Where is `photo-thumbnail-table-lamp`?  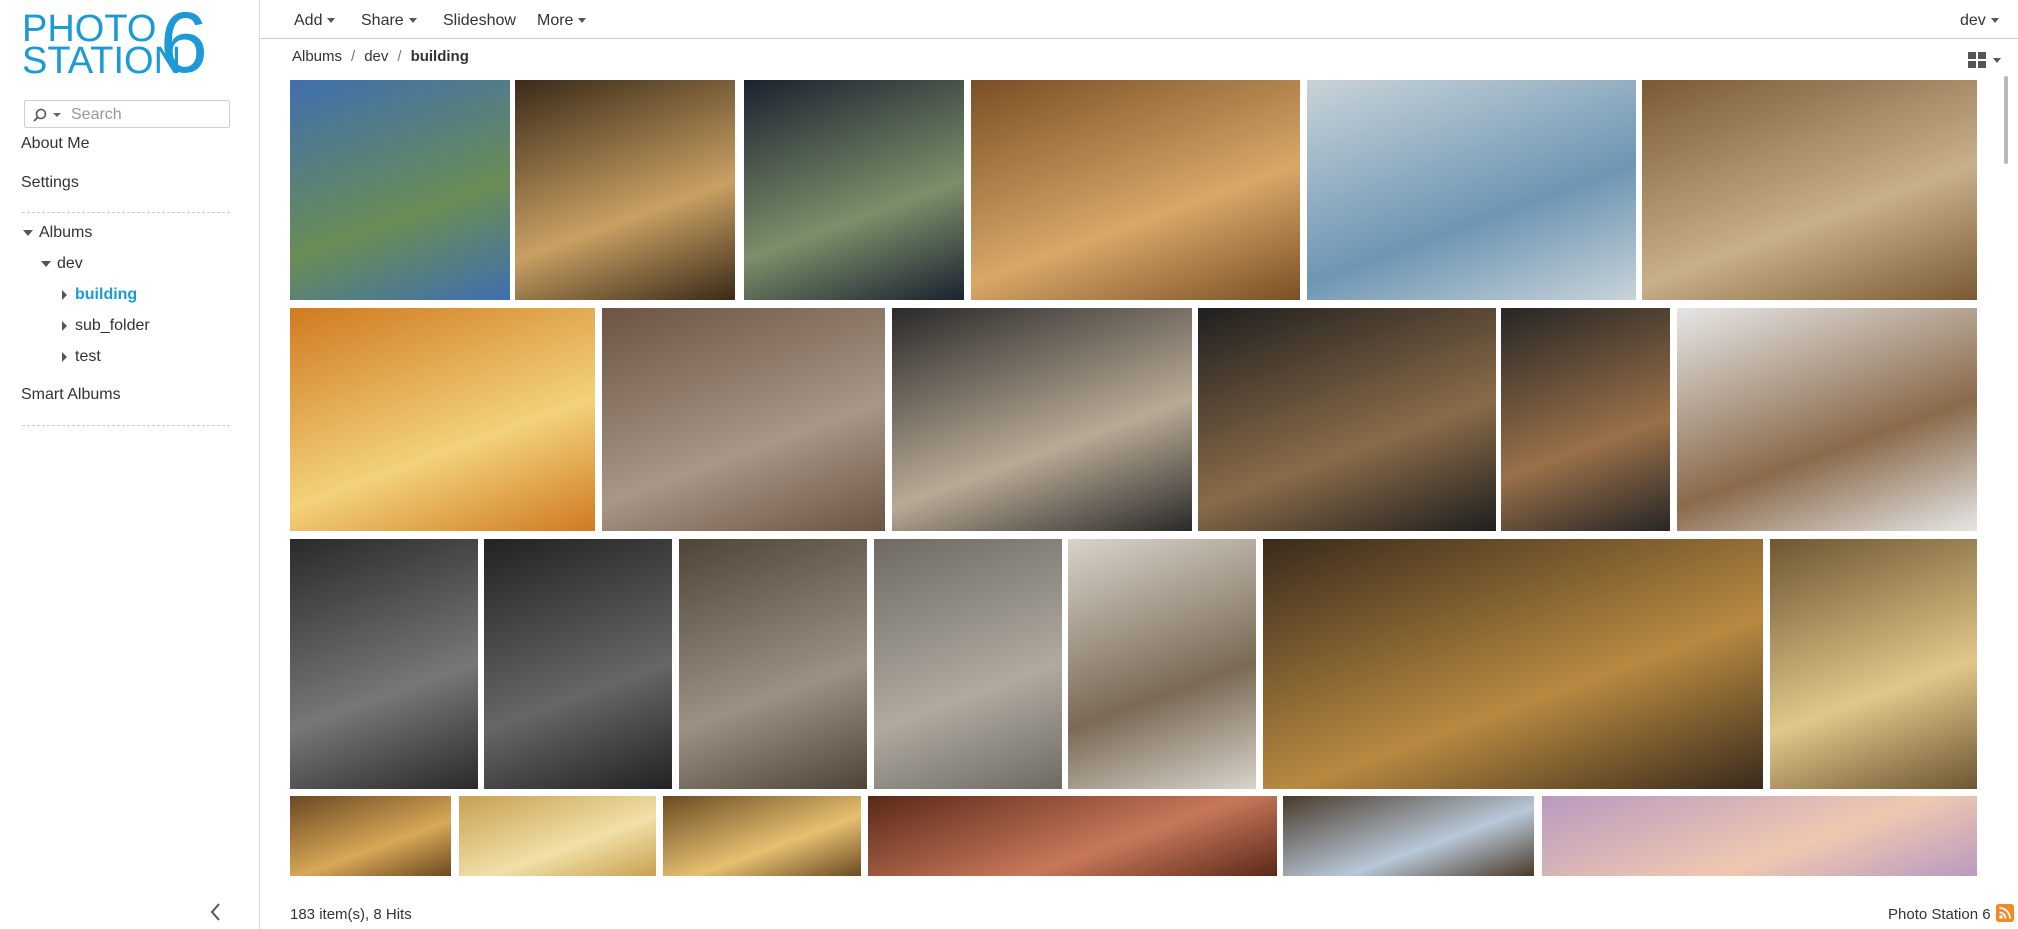
photo-thumbnail-table-lamp is located at coordinates (557, 836).